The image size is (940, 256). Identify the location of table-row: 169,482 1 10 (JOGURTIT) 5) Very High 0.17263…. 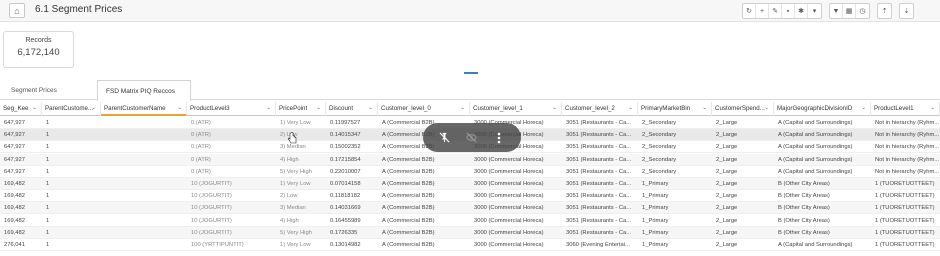
(470, 232).